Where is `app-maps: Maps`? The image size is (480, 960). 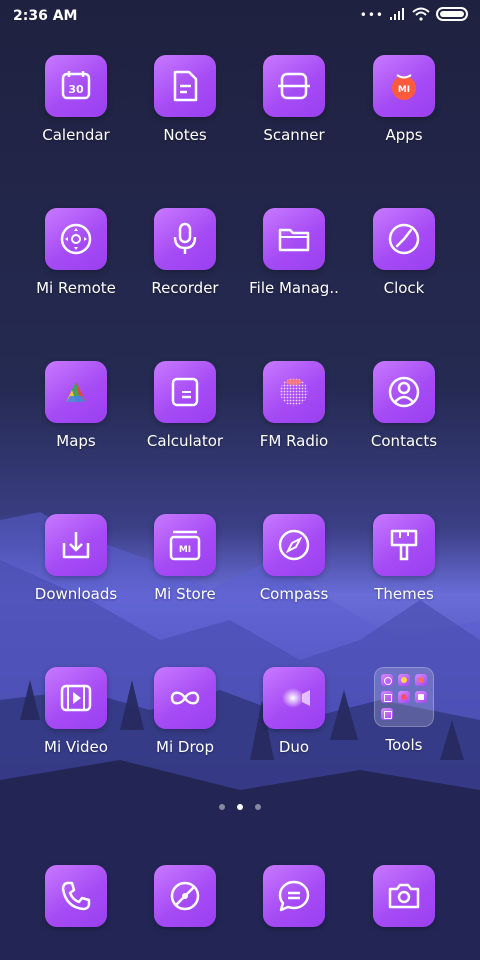 app-maps: Maps is located at coordinates (76, 405).